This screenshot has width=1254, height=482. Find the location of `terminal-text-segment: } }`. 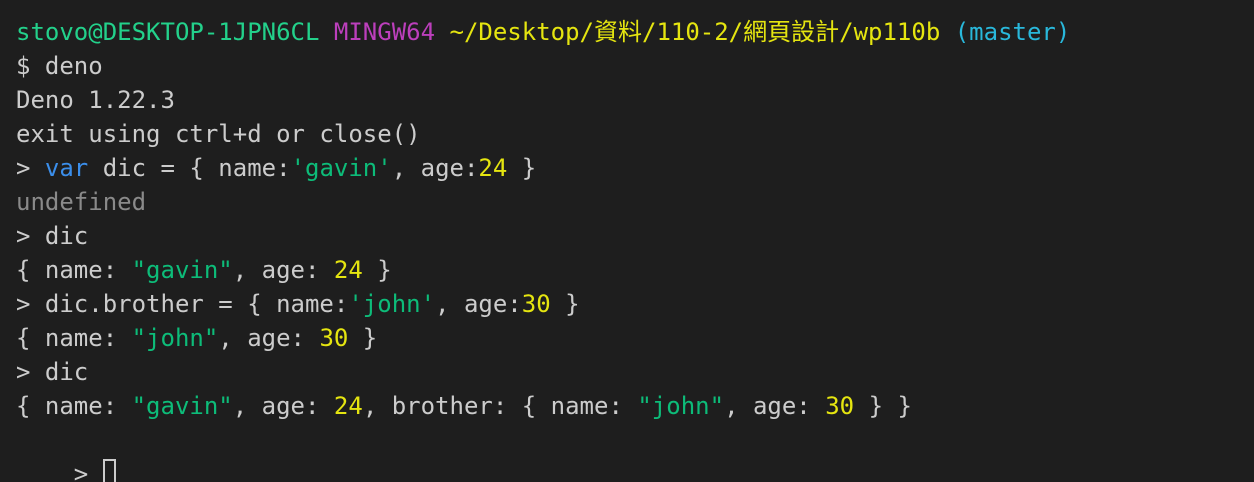

terminal-text-segment: } } is located at coordinates (883, 406).